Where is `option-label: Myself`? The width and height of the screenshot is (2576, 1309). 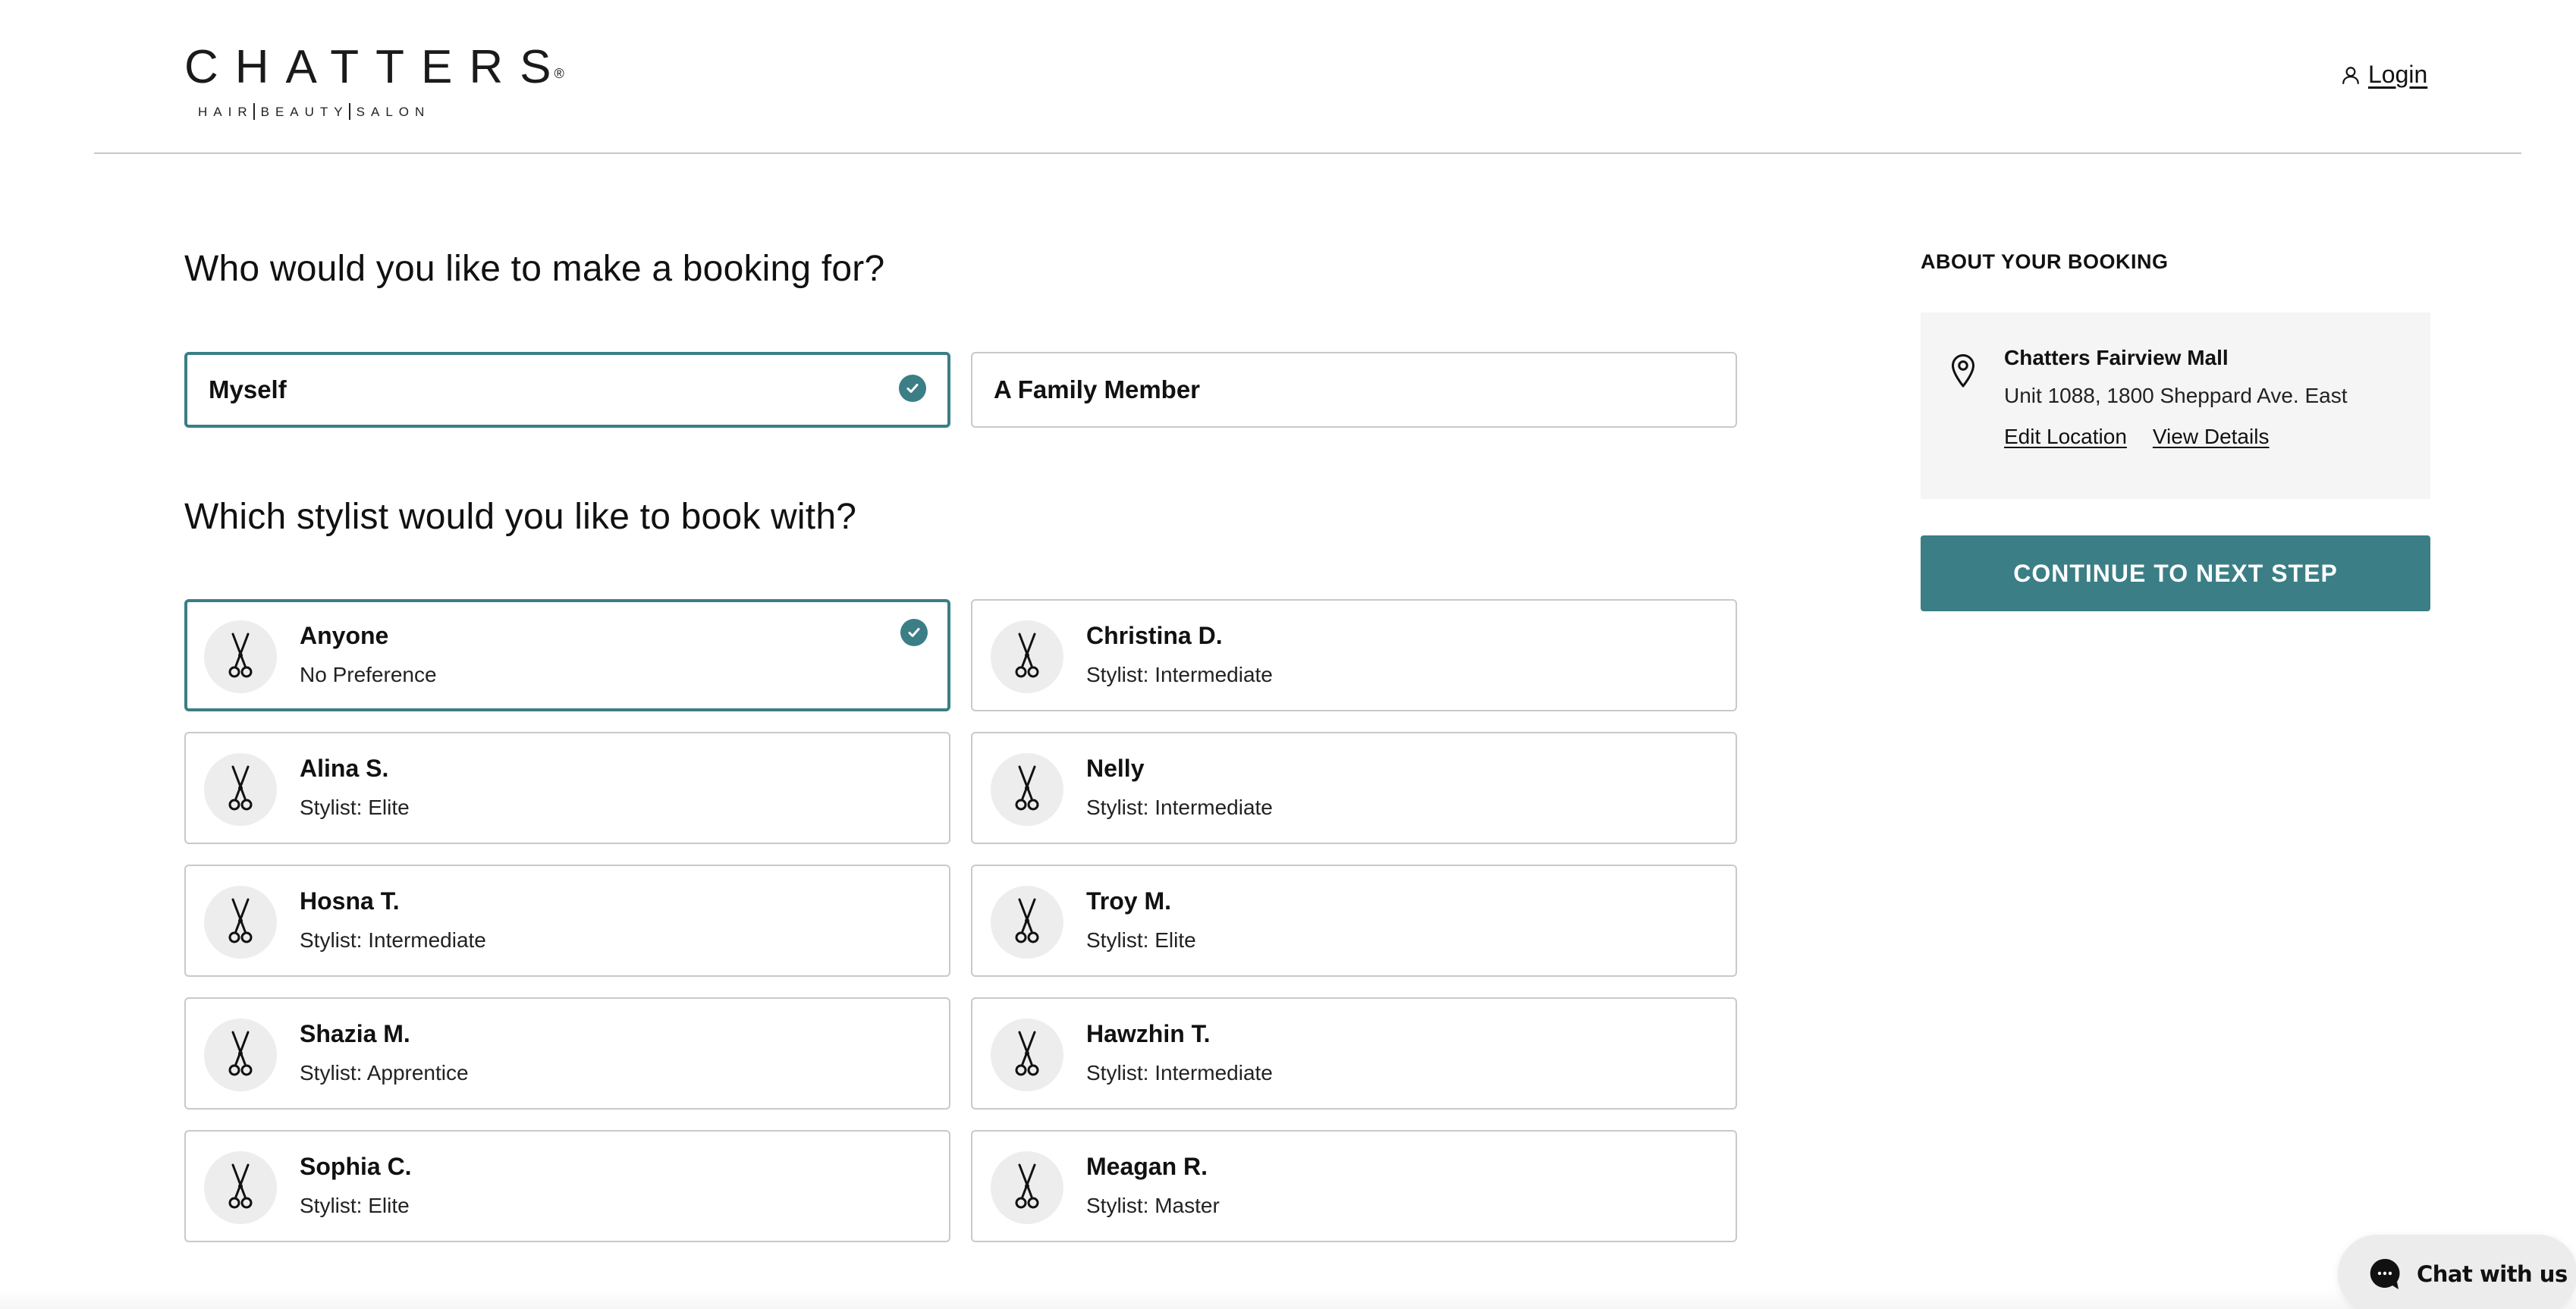
option-label: Myself is located at coordinates (248, 389).